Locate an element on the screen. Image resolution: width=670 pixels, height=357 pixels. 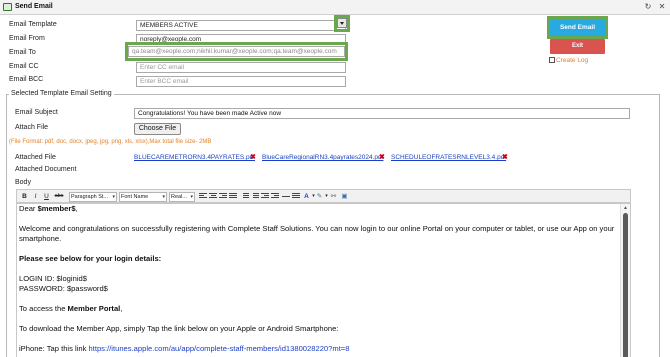
password-line: PASSWORD: $password$ is located at coordinates (63, 288).